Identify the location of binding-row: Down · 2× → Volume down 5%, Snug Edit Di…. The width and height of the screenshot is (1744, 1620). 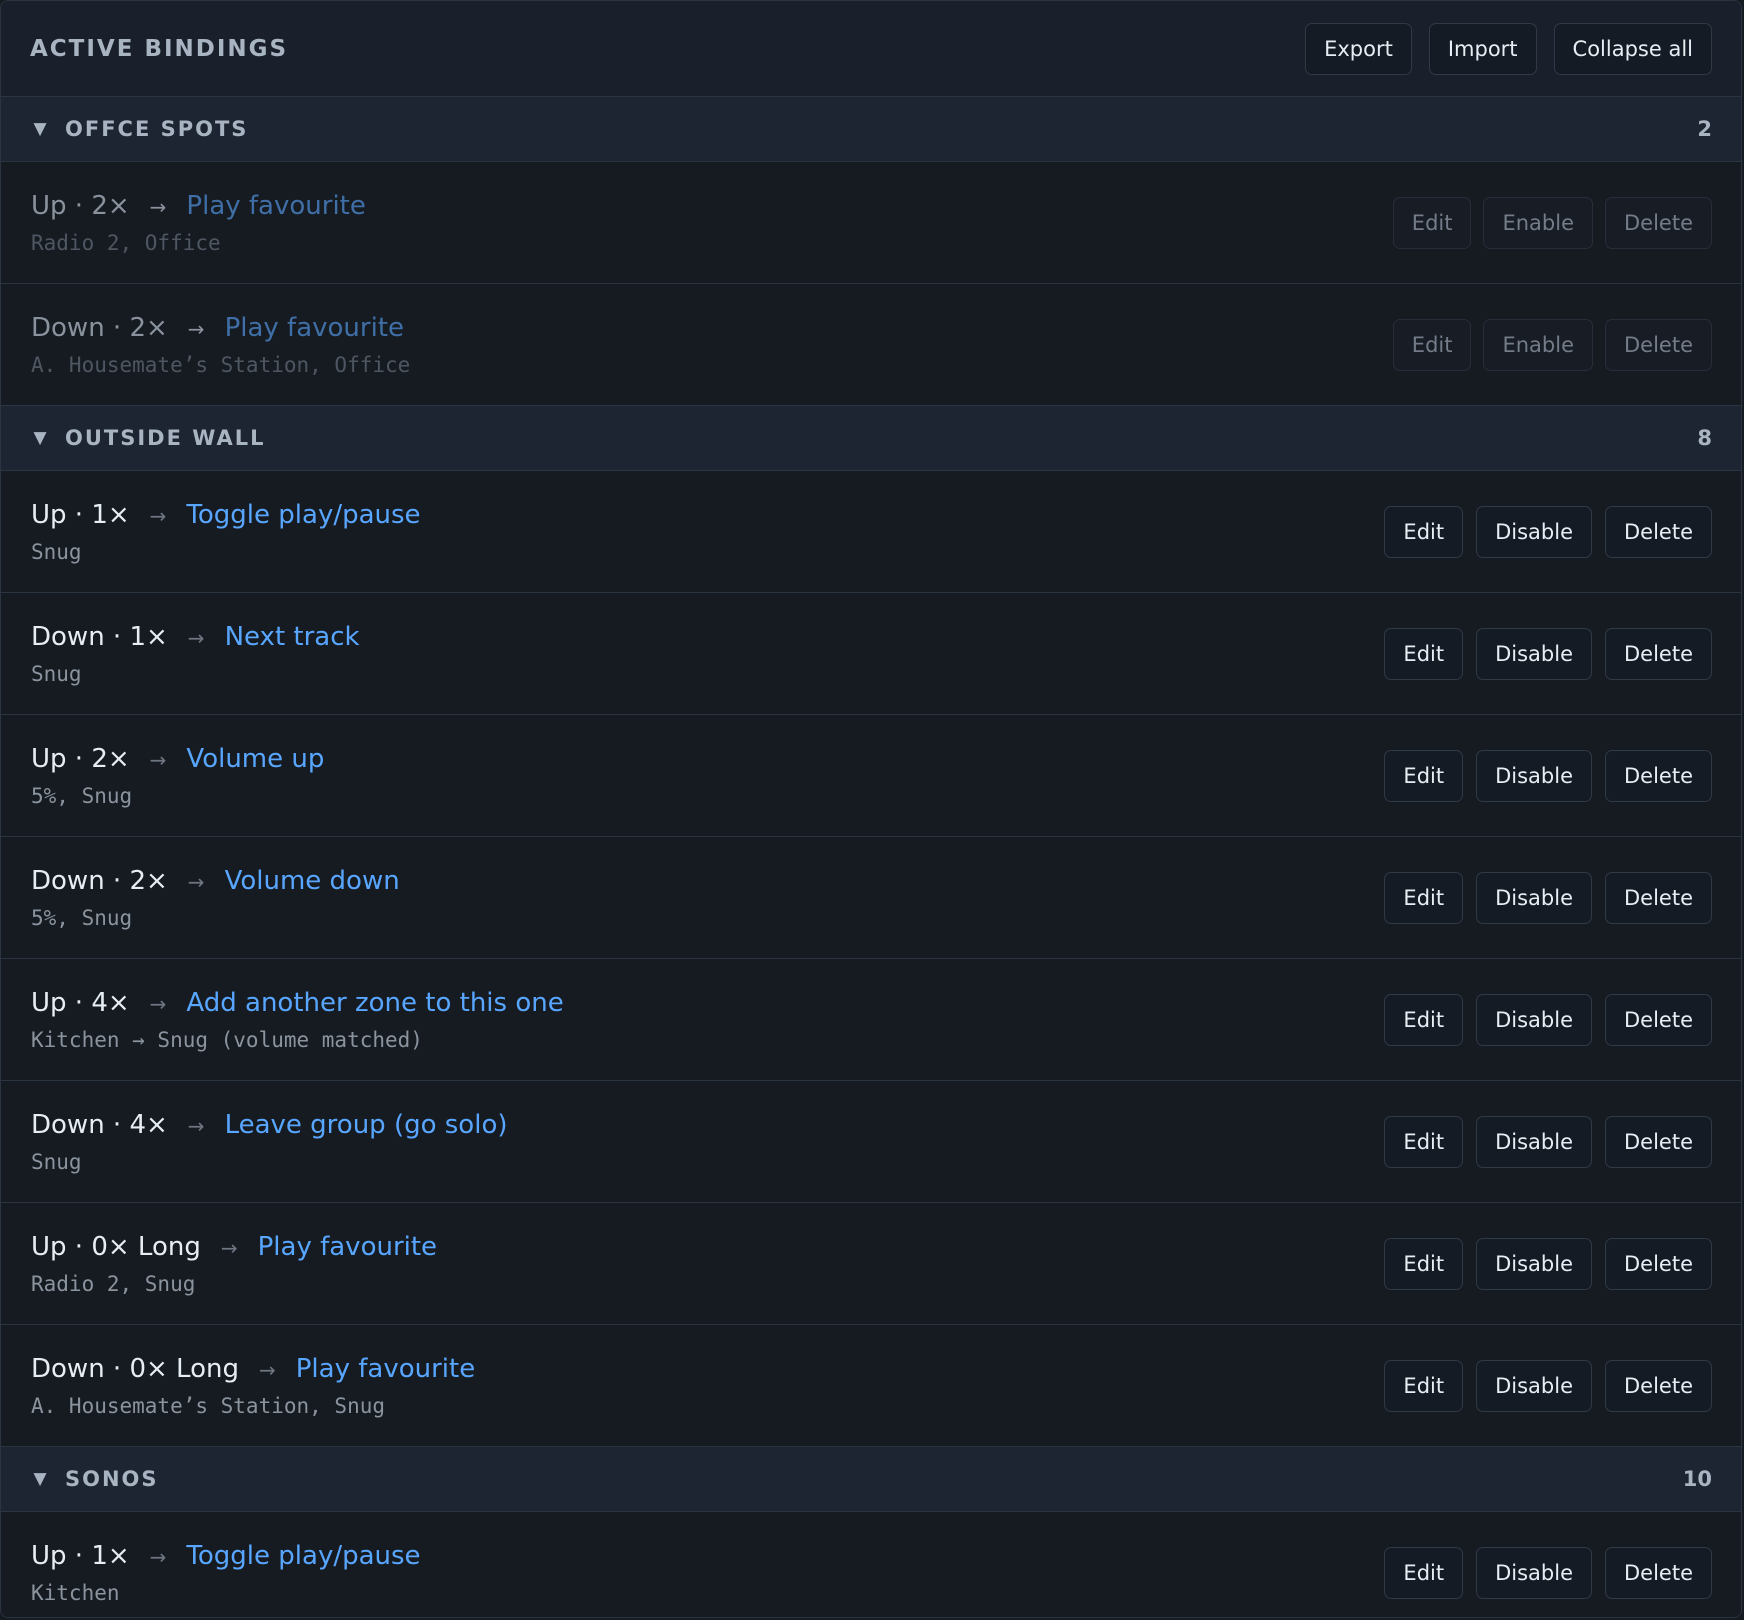
(871, 898).